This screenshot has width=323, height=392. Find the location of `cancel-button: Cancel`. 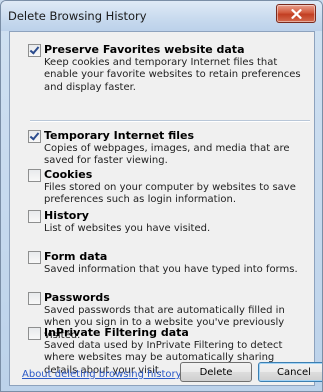

cancel-button: Cancel is located at coordinates (290, 372).